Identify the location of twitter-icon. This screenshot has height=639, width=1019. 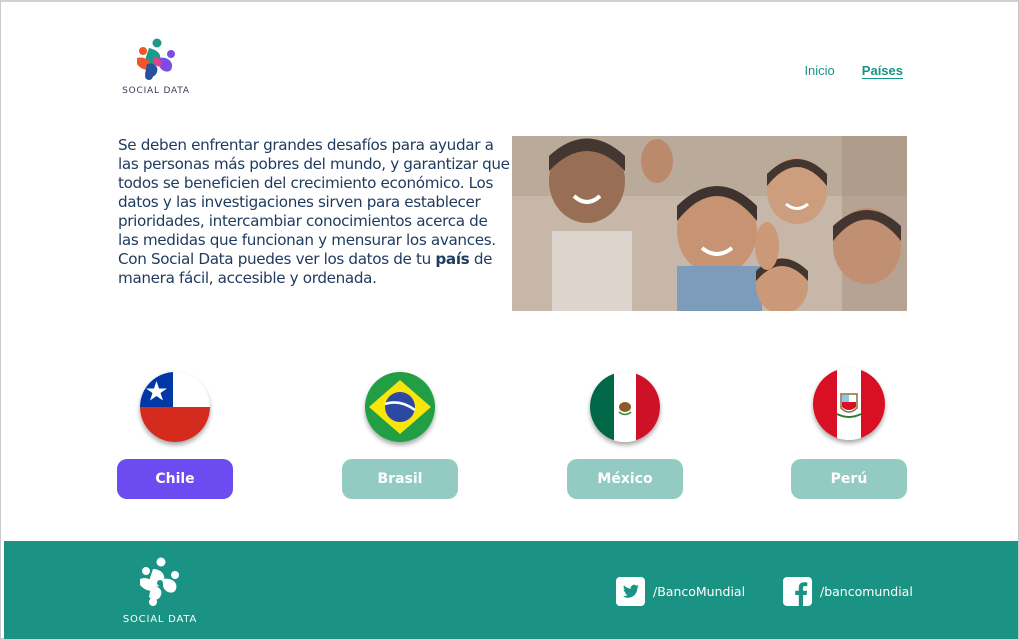
(630, 591).